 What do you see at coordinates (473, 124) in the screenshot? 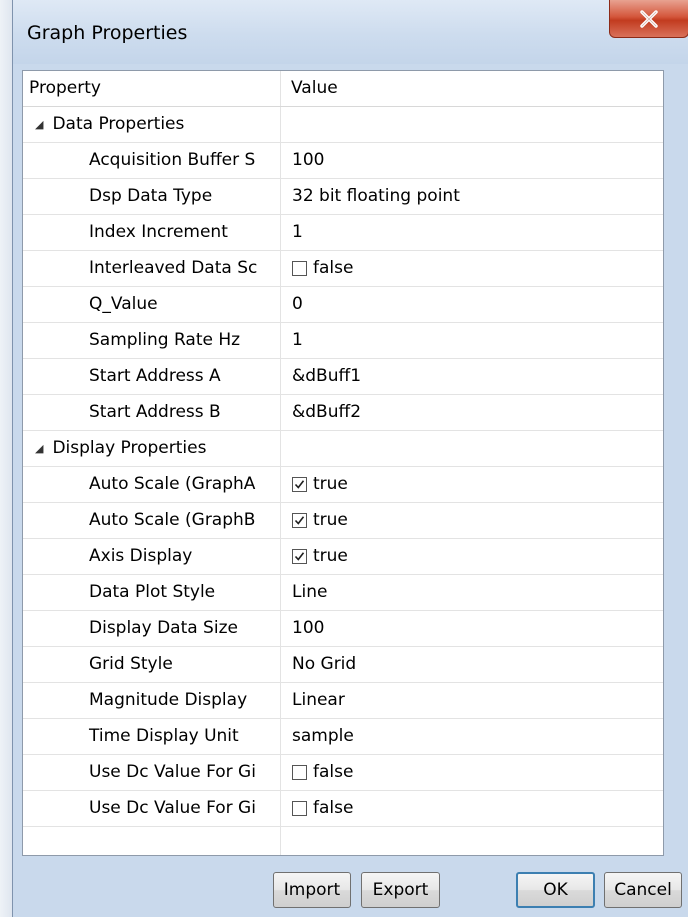
I see `category-value-cell` at bounding box center [473, 124].